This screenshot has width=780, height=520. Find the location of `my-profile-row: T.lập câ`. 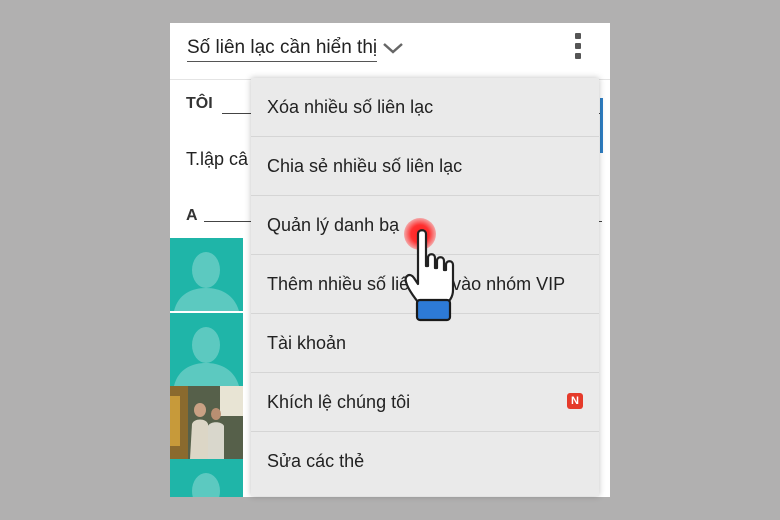

my-profile-row: T.lập câ is located at coordinates (217, 159).